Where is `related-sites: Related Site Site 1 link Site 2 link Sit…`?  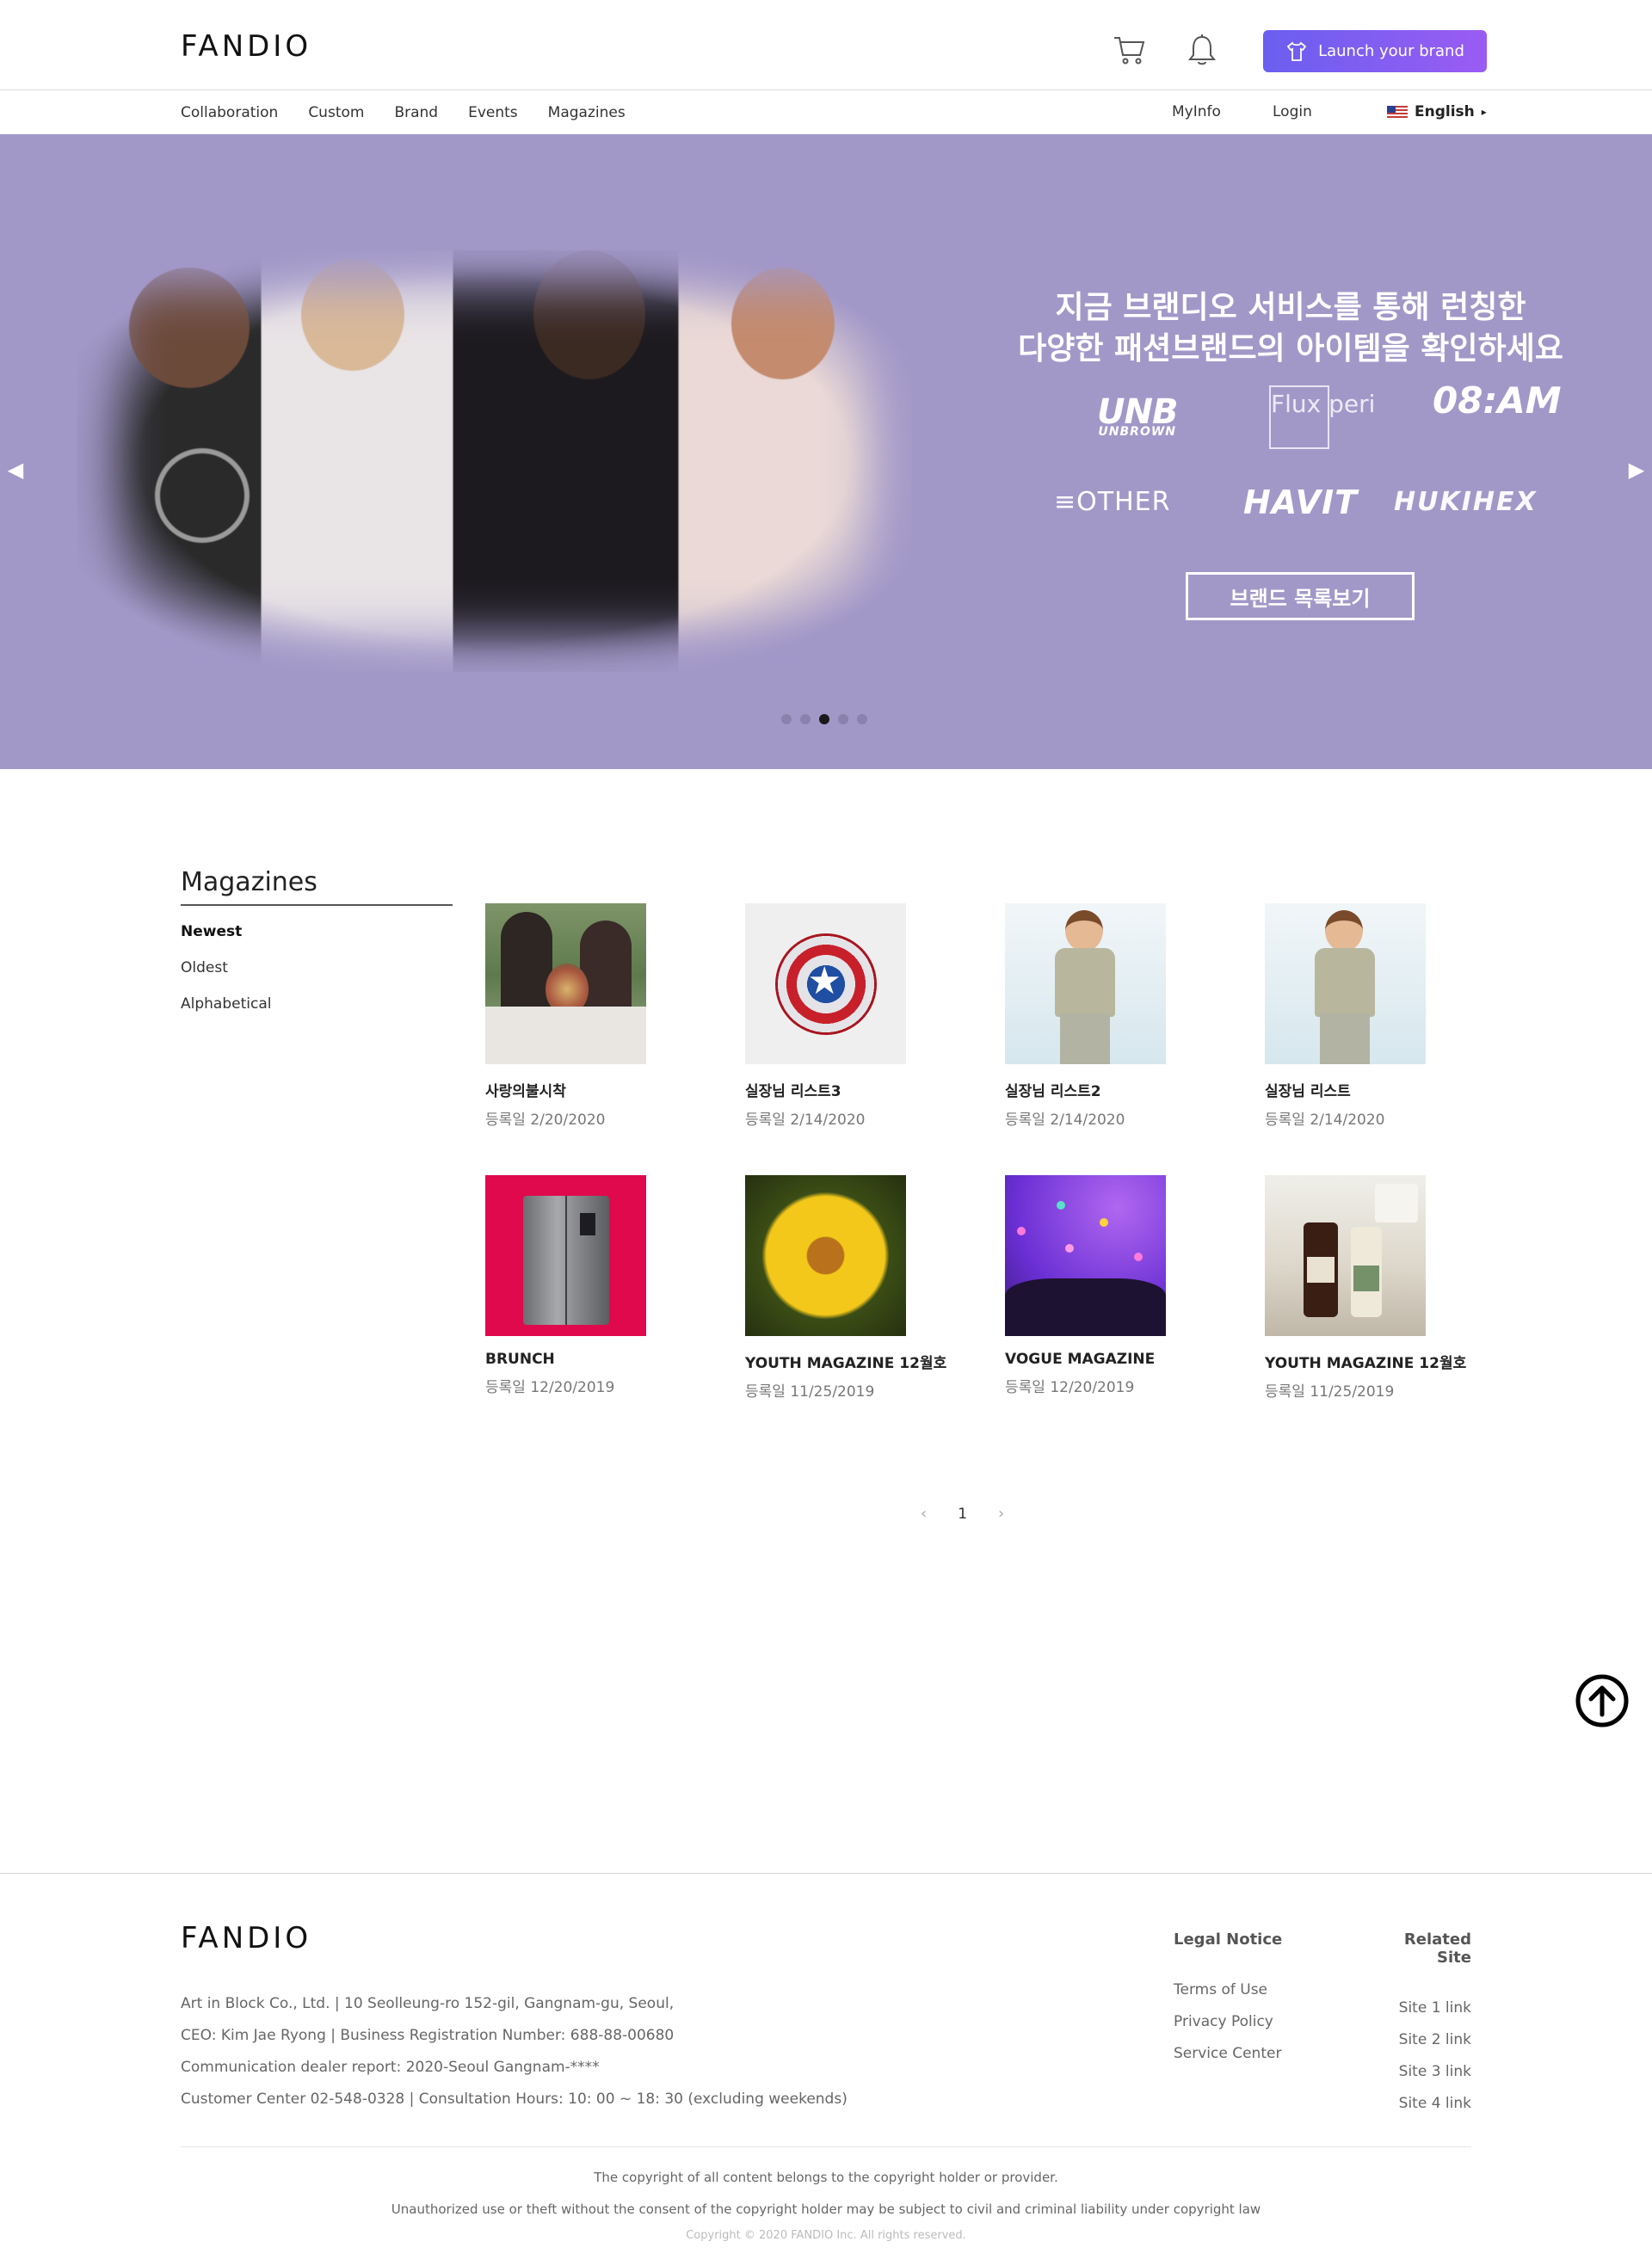
related-sites: Related Site Site 1 link Site 2 link Sit… is located at coordinates (1425, 2025).